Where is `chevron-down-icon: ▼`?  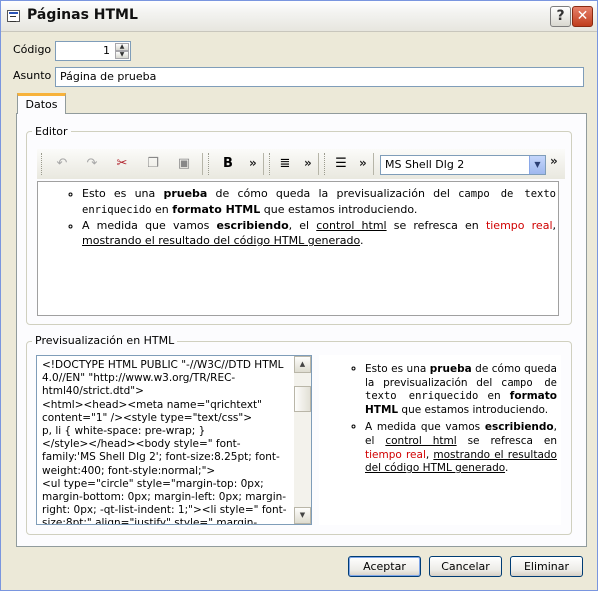 chevron-down-icon: ▼ is located at coordinates (537, 165).